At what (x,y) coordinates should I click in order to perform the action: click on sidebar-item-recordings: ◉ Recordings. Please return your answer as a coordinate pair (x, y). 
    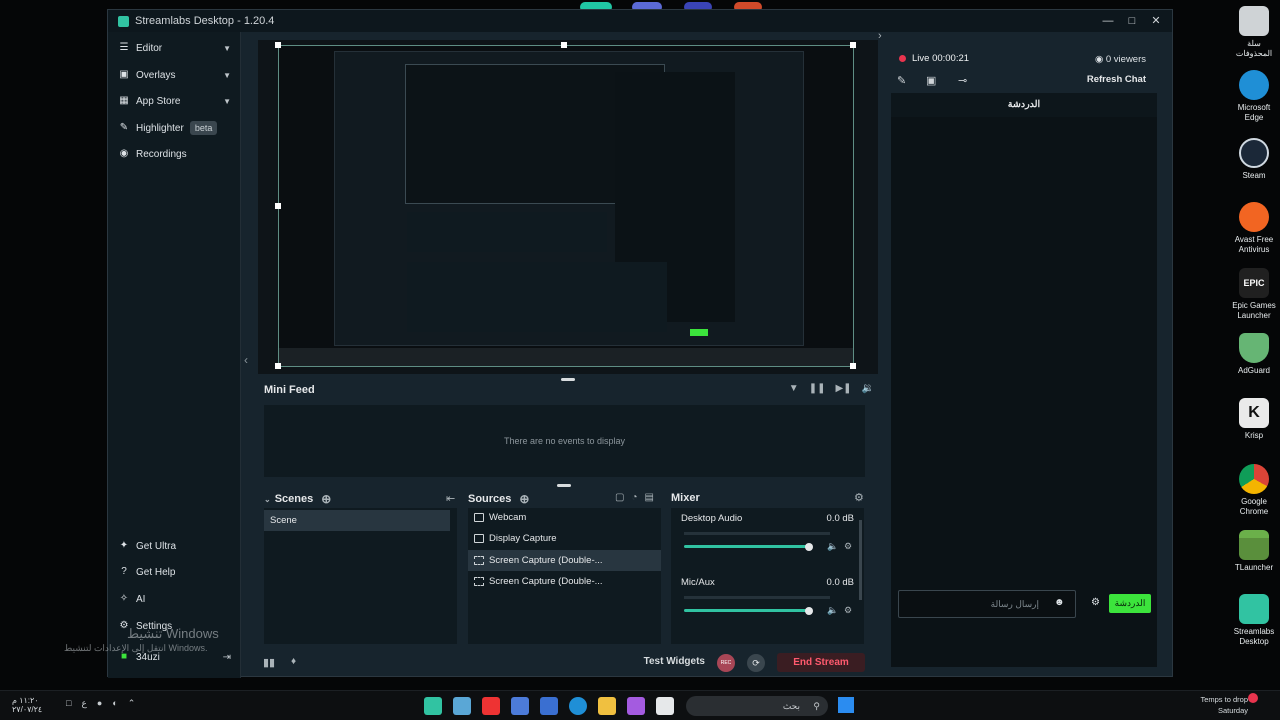
    Looking at the image, I should click on (174, 154).